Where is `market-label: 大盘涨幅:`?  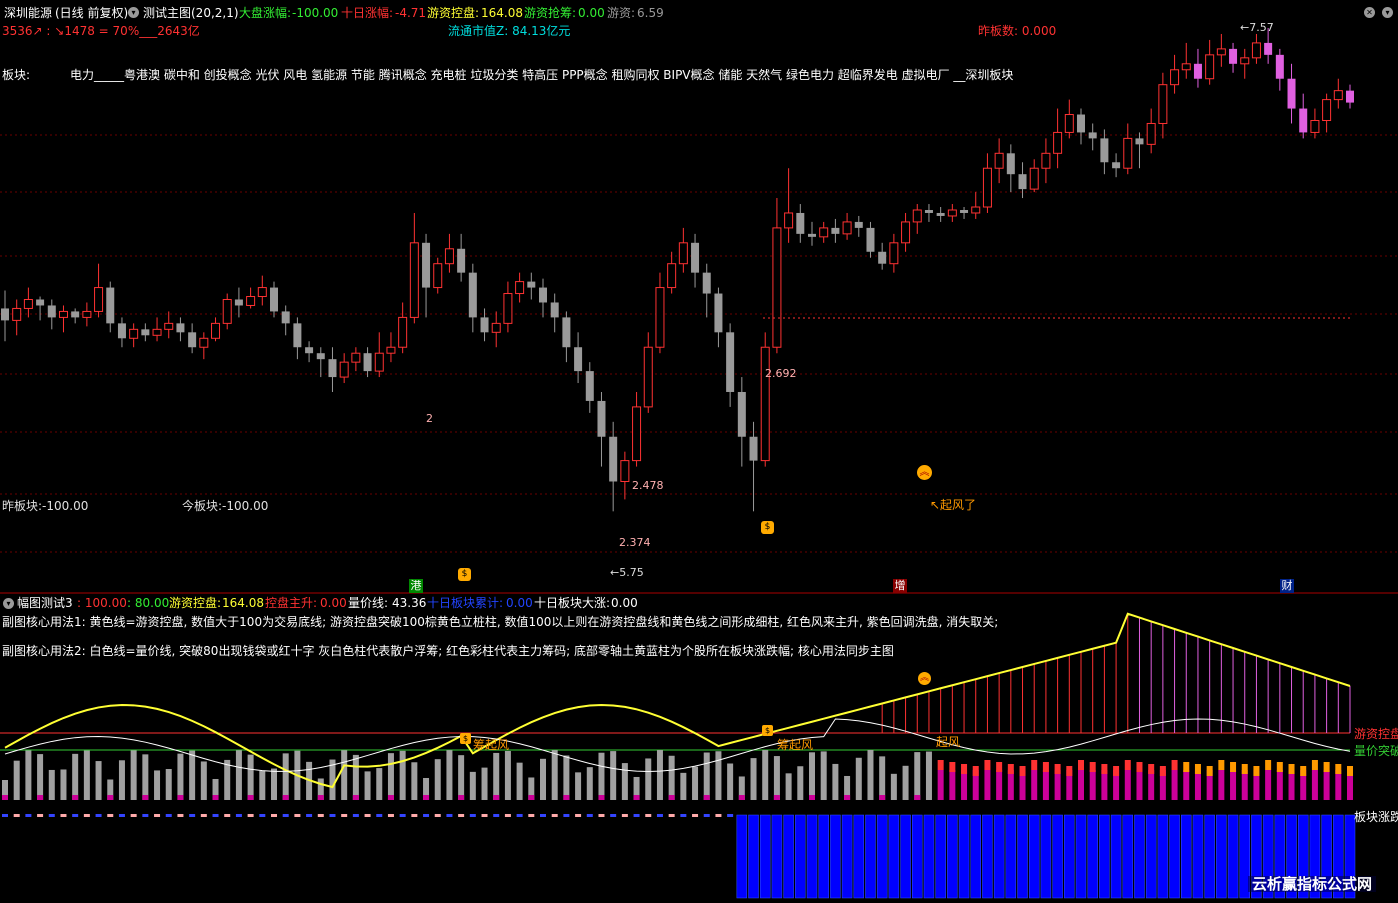 market-label: 大盘涨幅: is located at coordinates (265, 13).